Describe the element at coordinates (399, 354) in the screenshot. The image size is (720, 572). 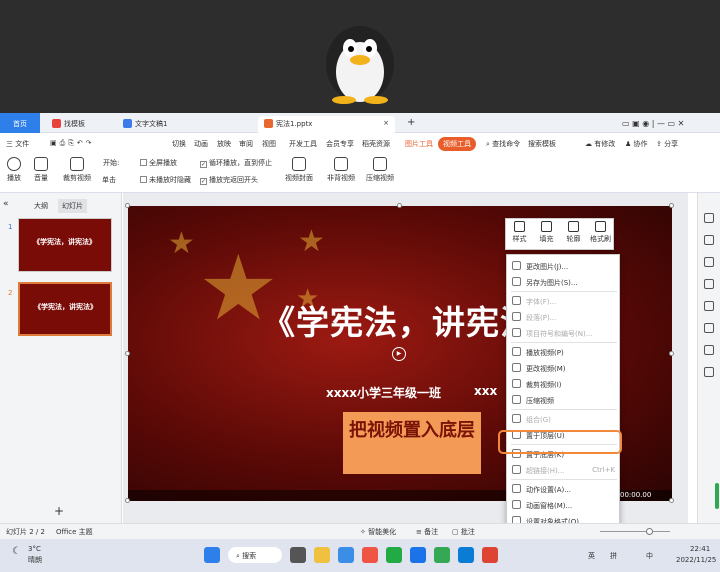
I see `video-play-icon: ▶` at that location.